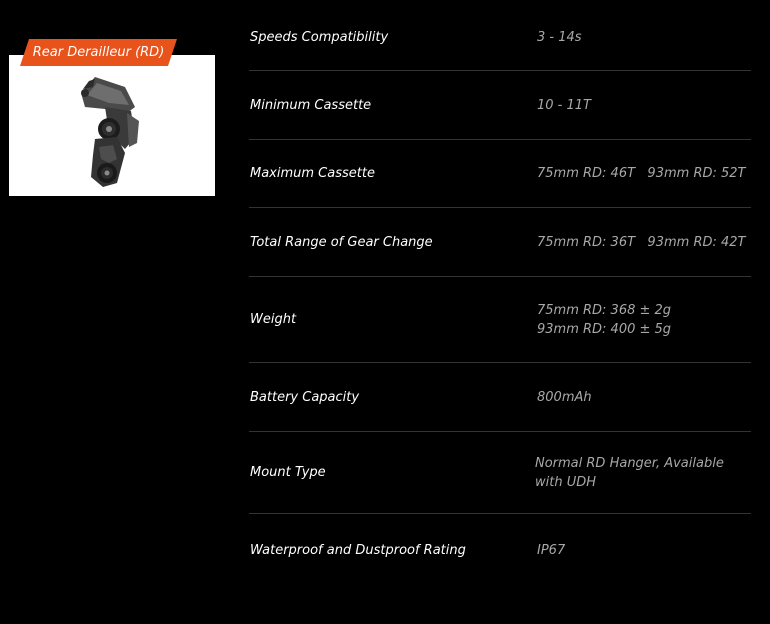 The image size is (770, 624). What do you see at coordinates (319, 37) in the screenshot?
I see `spec-label: Speeds Compatibility` at bounding box center [319, 37].